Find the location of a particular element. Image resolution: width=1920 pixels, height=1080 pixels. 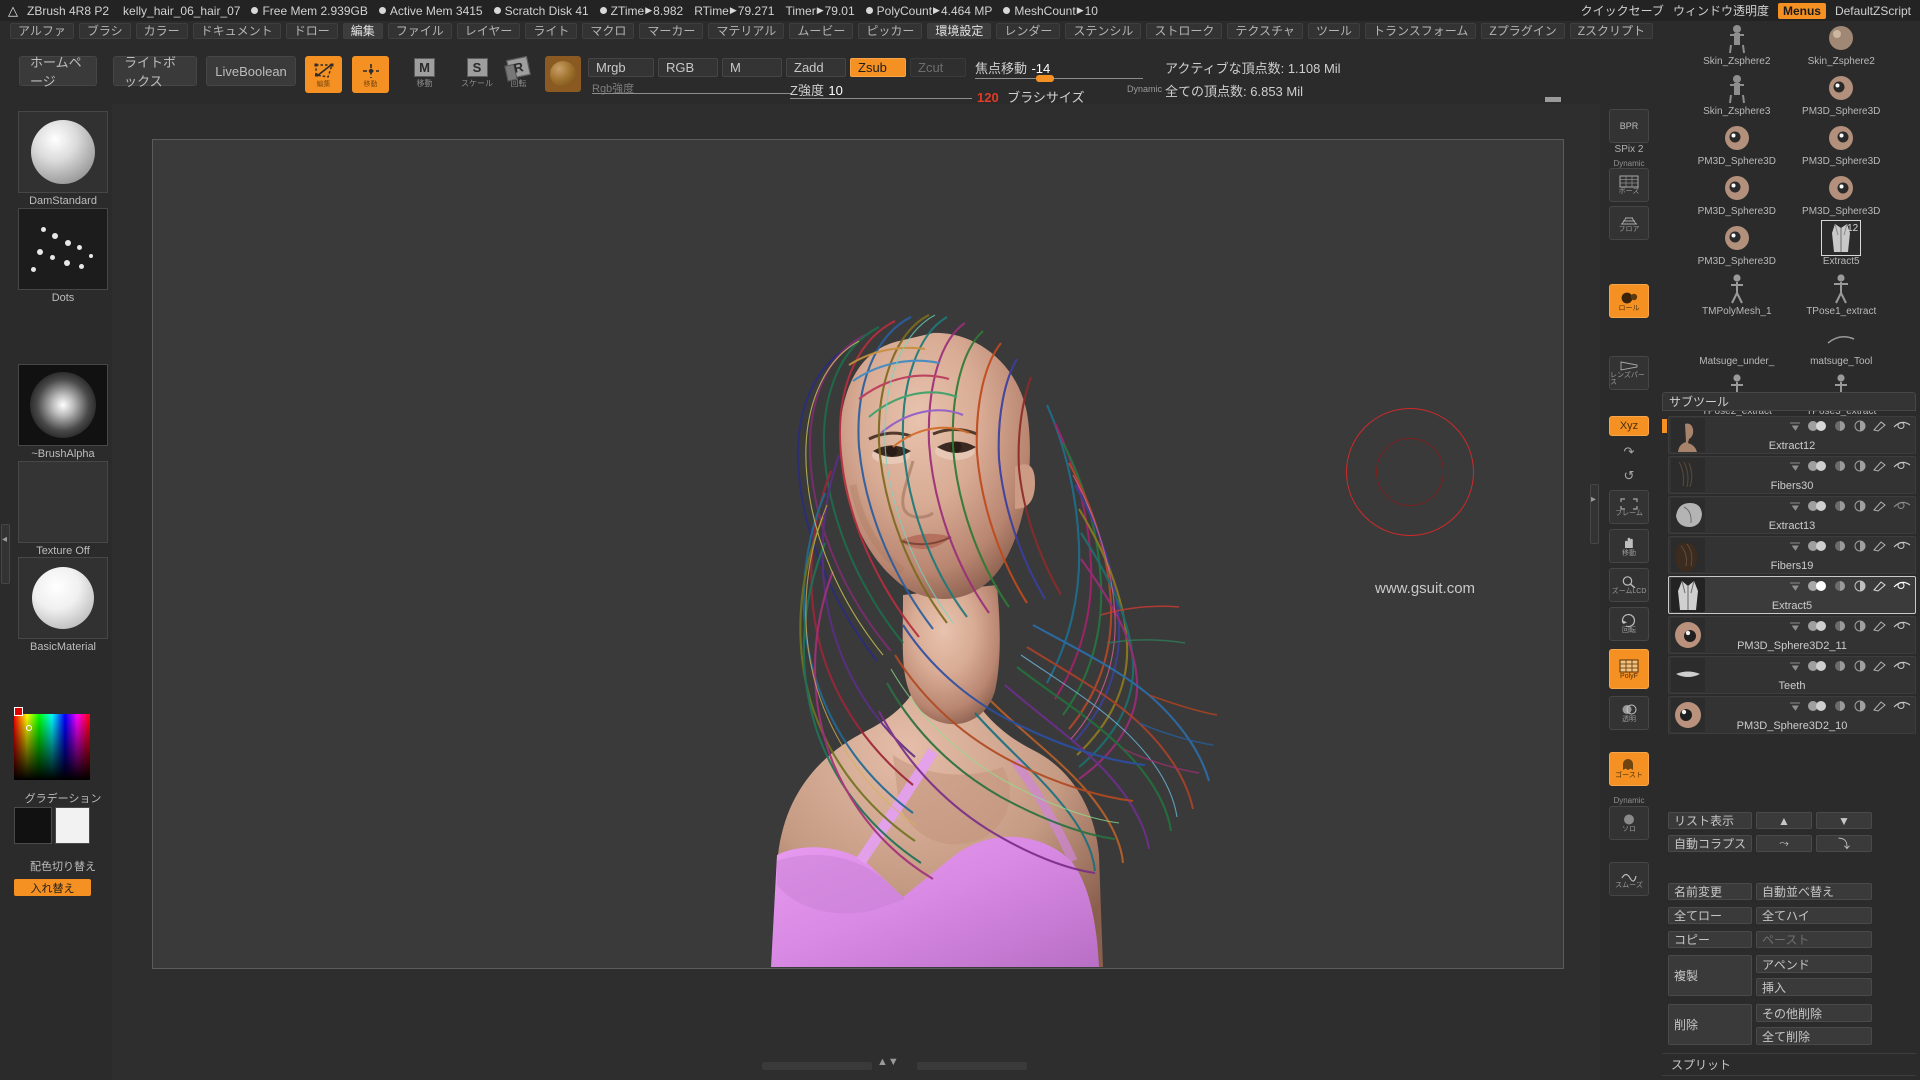

tool-cell-skin-zsphere2-a: Skin_Zsphere2 is located at coordinates (1737, 44).